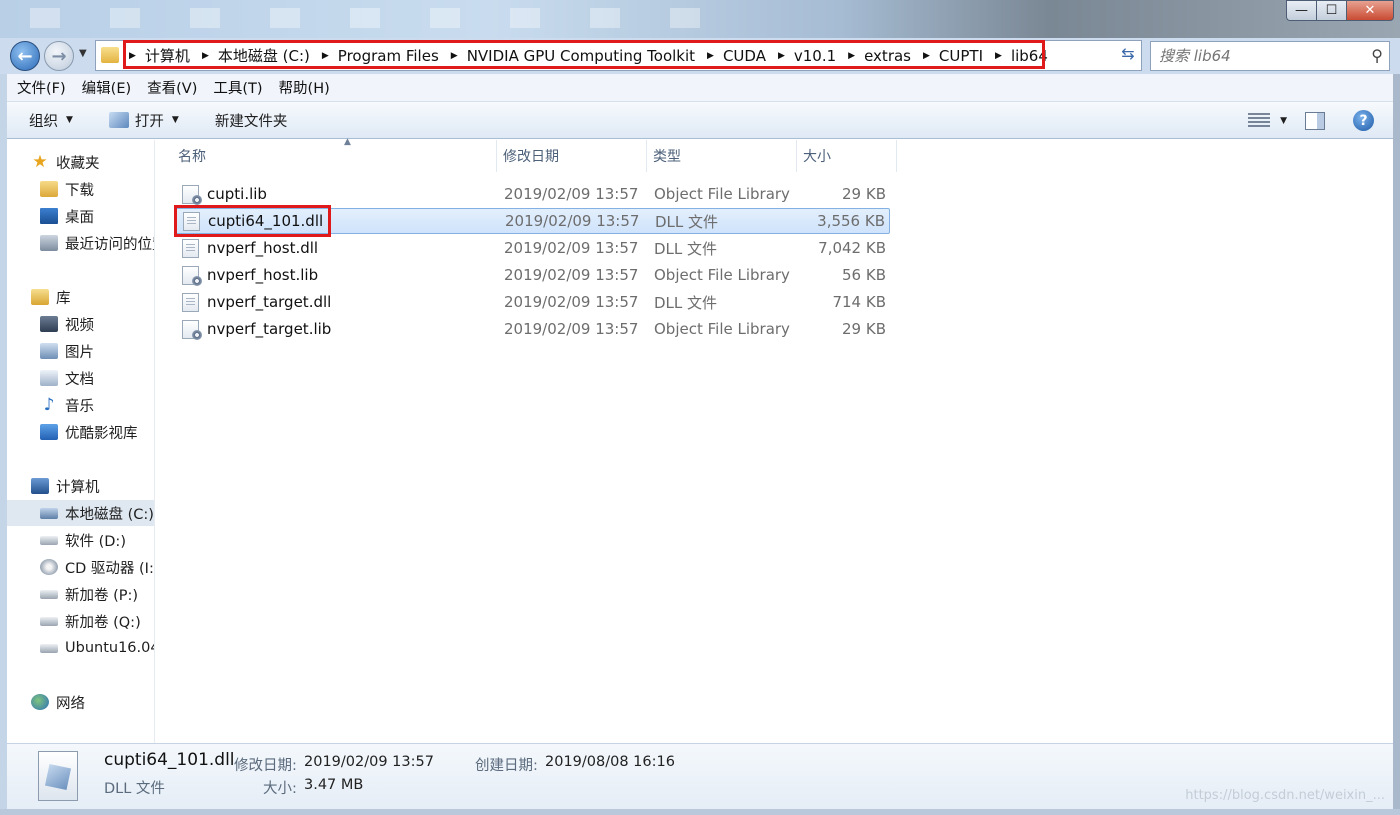  I want to click on new-folder-button: 新建文件夹, so click(251, 120).